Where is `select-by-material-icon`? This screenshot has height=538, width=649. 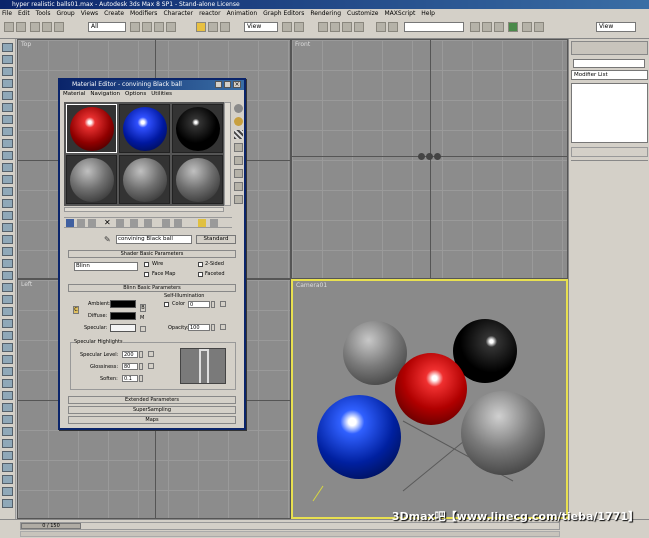 select-by-material-icon is located at coordinates (238, 199).